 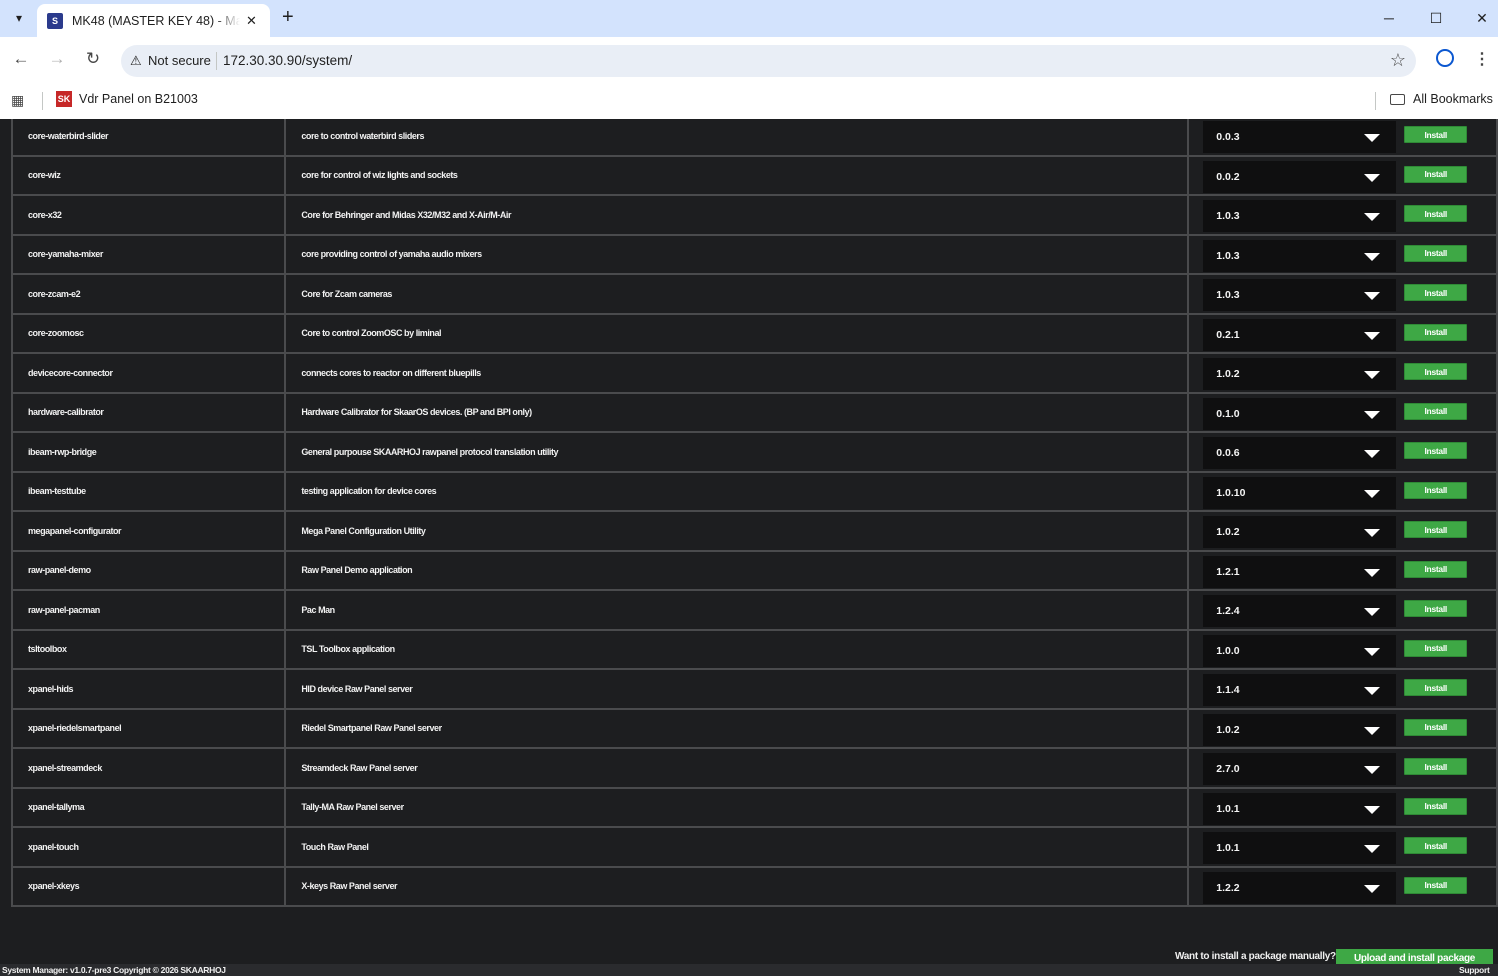 I want to click on version-select: 1.1.4, so click(x=1300, y=690).